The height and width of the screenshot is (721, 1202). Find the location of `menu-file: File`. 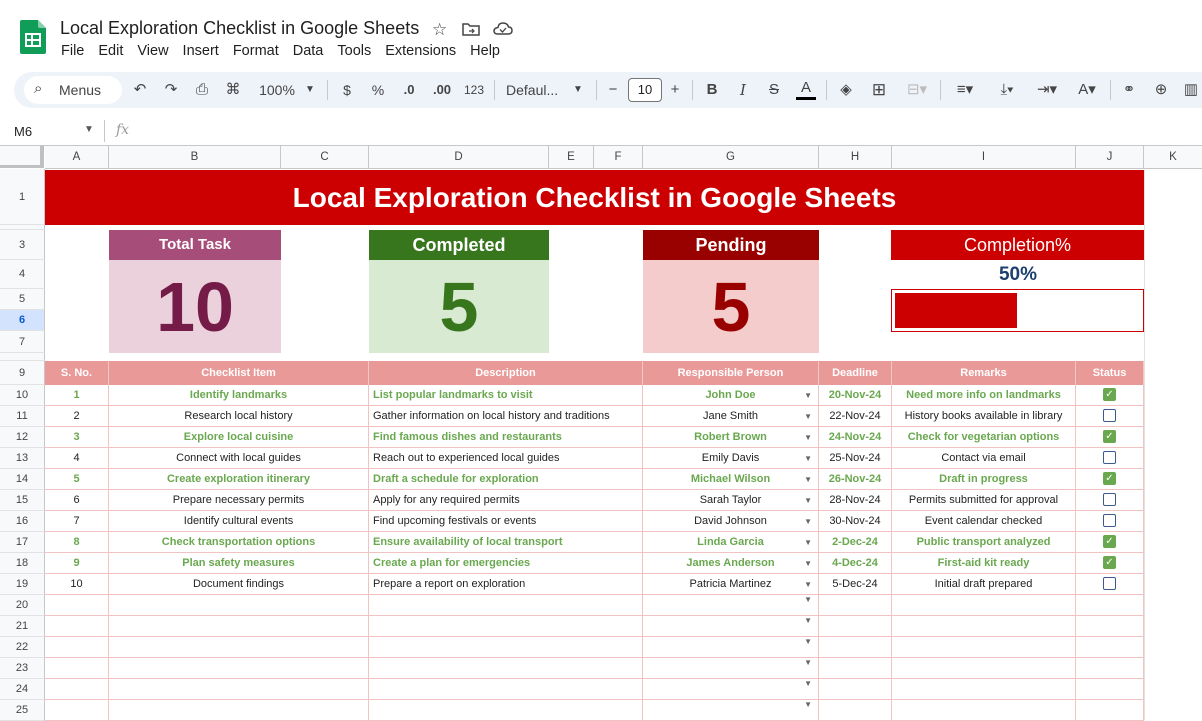

menu-file: File is located at coordinates (72, 51).